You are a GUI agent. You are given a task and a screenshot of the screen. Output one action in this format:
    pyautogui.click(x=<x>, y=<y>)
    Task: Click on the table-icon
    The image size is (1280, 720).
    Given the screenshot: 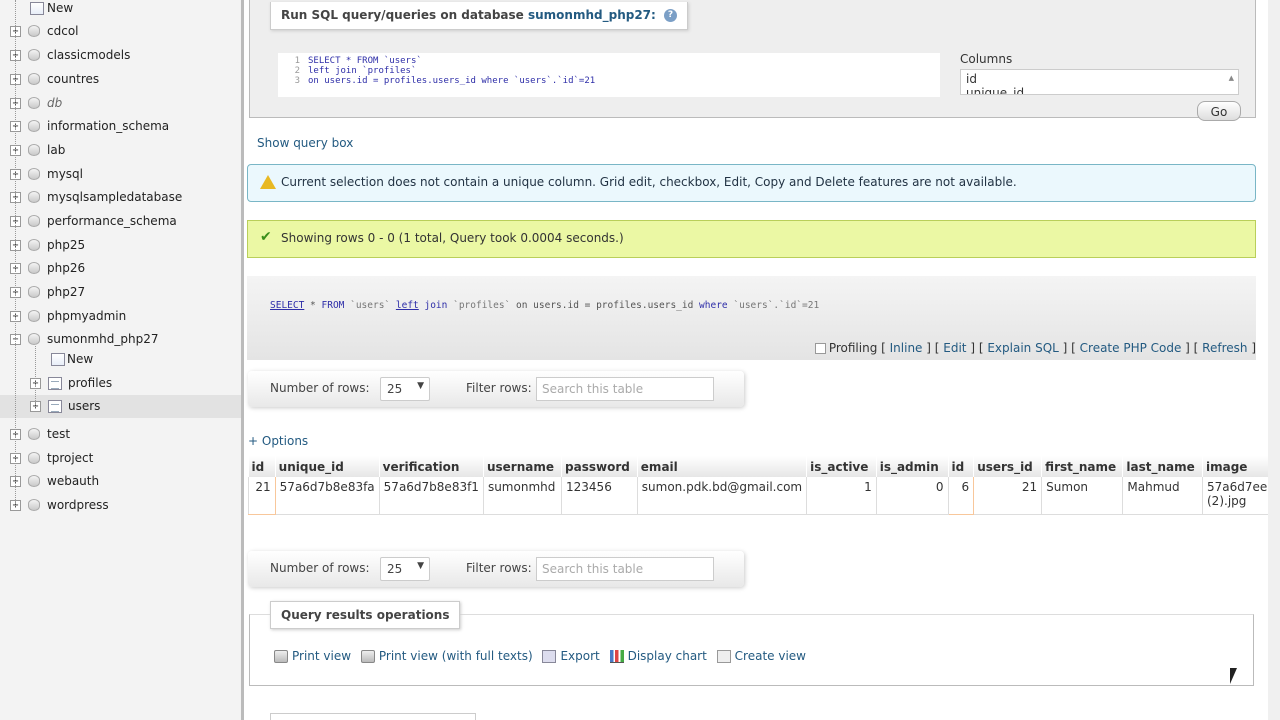 What is the action you would take?
    pyautogui.click(x=55, y=406)
    